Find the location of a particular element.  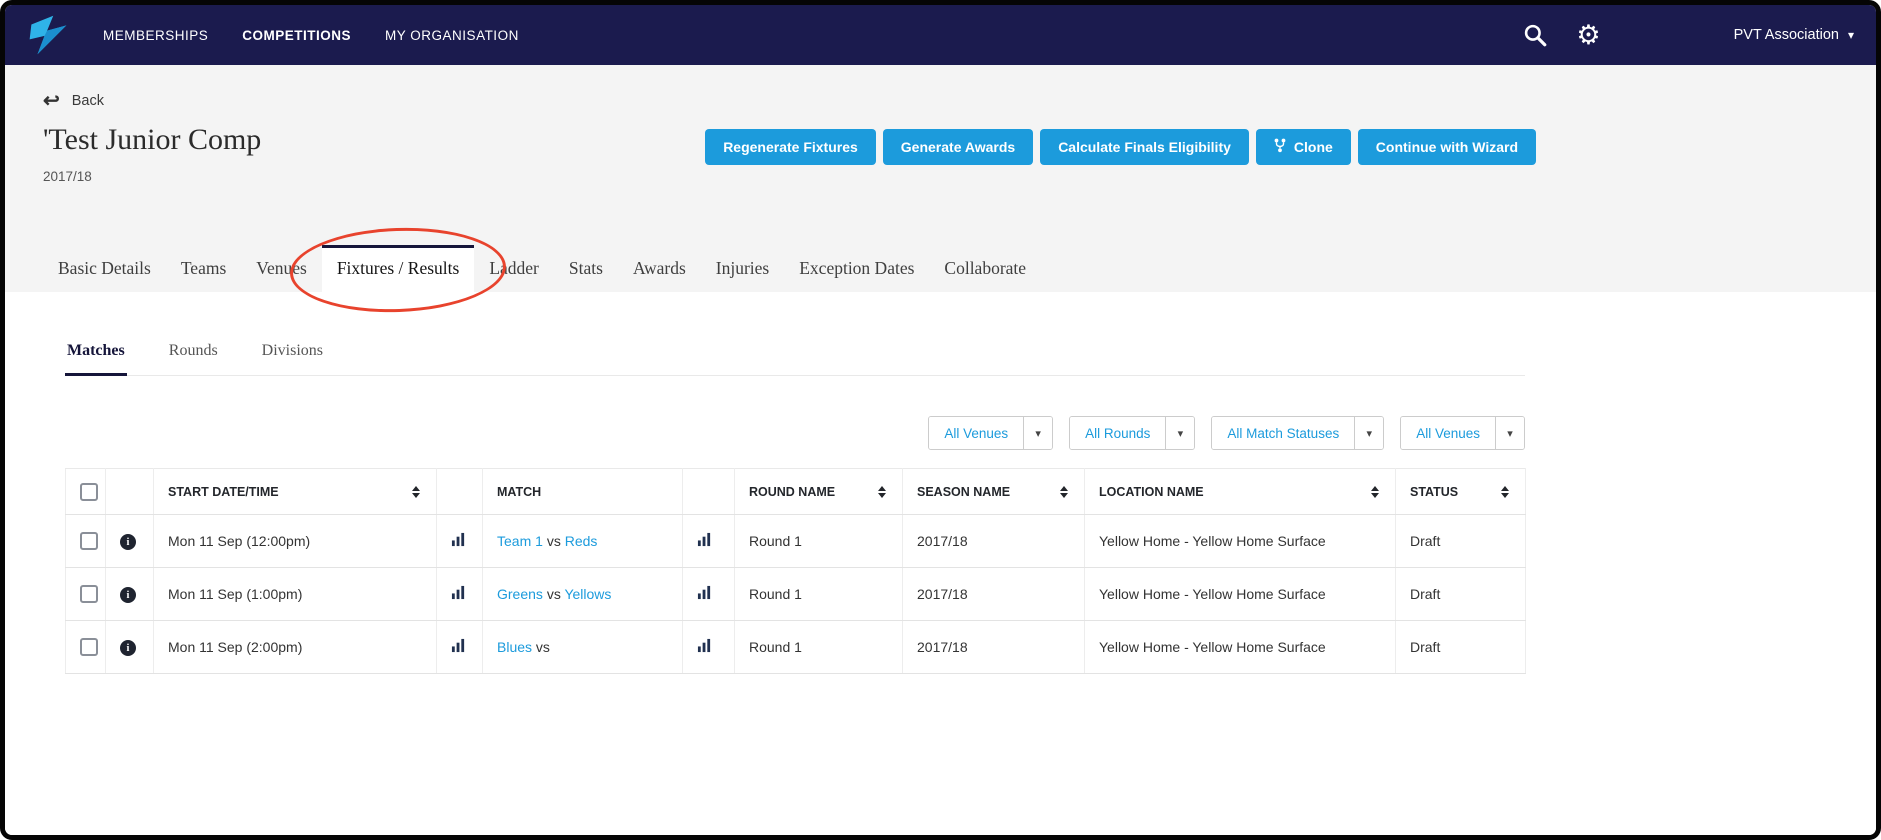

header-match: MATCH is located at coordinates (582, 491).